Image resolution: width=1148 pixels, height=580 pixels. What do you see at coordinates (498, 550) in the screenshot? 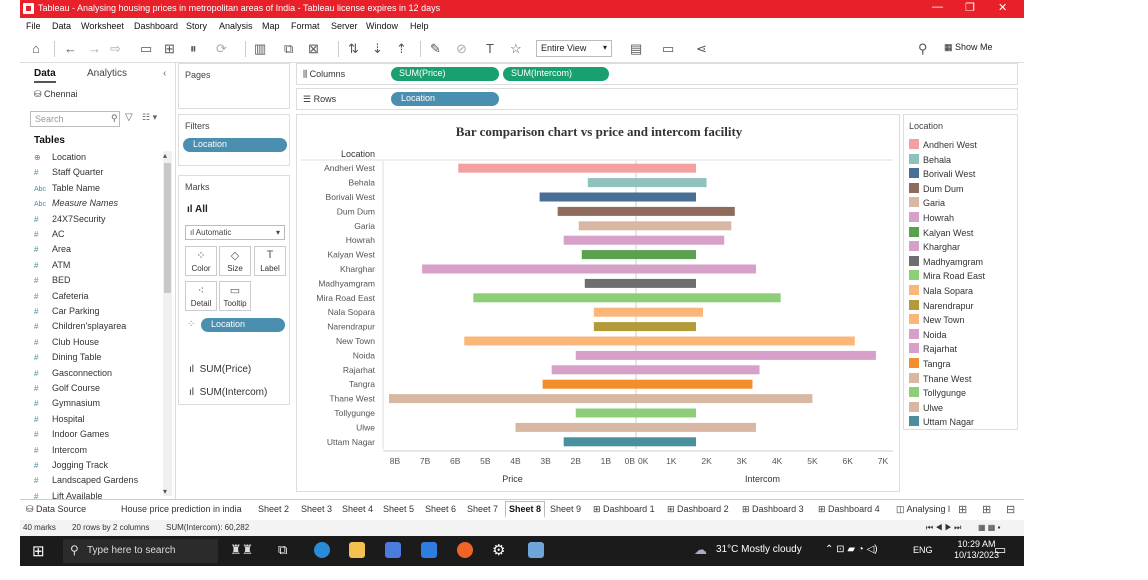
I see `settings-icon: ⚙` at bounding box center [498, 550].